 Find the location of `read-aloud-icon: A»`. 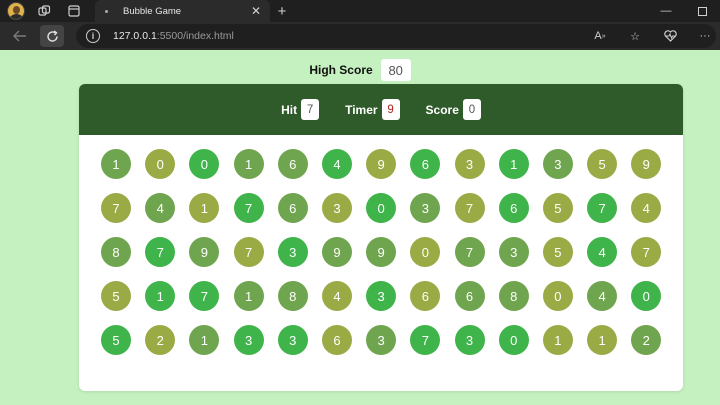

read-aloud-icon: A» is located at coordinates (600, 36).